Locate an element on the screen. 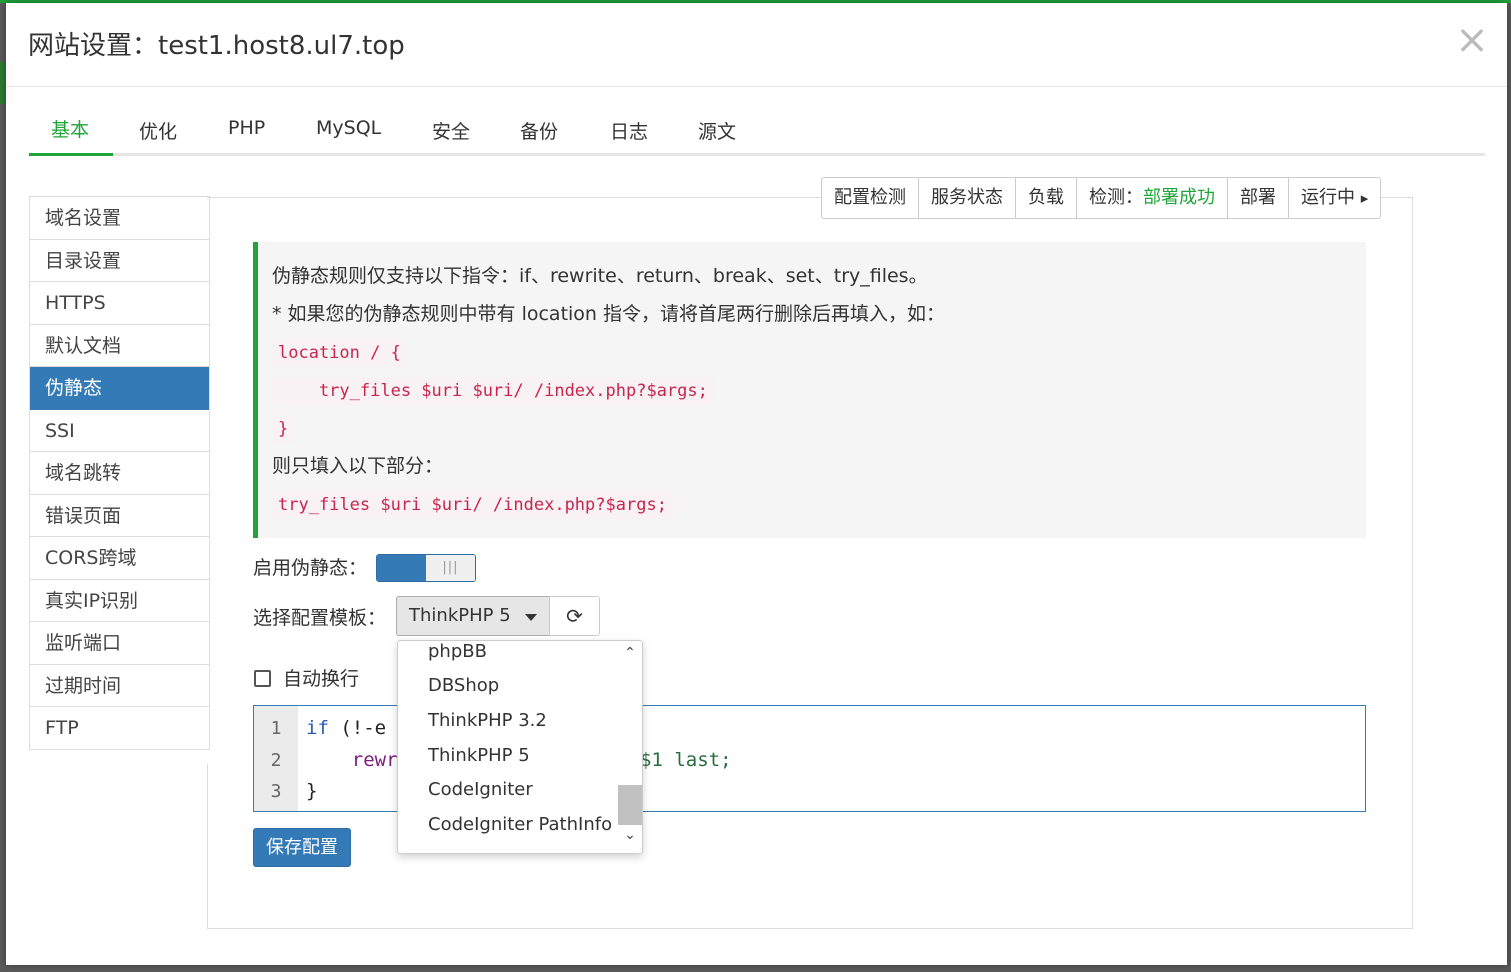 This screenshot has height=972, width=1511. tab-source: 源文 is located at coordinates (717, 130).